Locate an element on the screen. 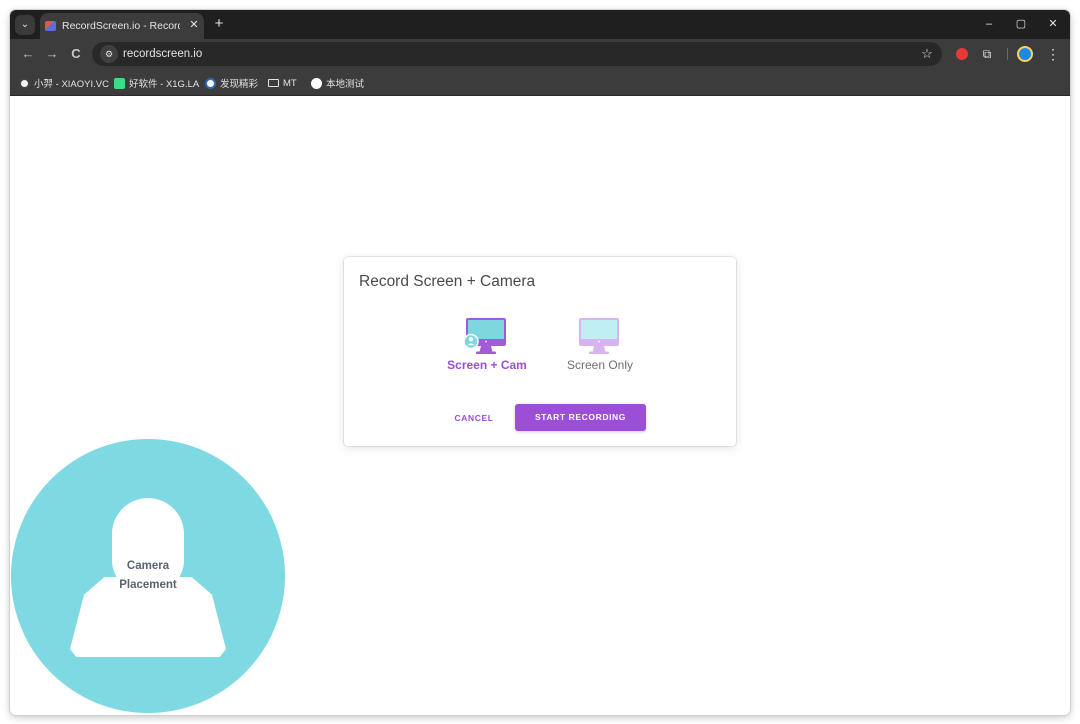 The height and width of the screenshot is (724, 1080). bookmark-label: 好软件 - X1G.LA is located at coordinates (164, 84).